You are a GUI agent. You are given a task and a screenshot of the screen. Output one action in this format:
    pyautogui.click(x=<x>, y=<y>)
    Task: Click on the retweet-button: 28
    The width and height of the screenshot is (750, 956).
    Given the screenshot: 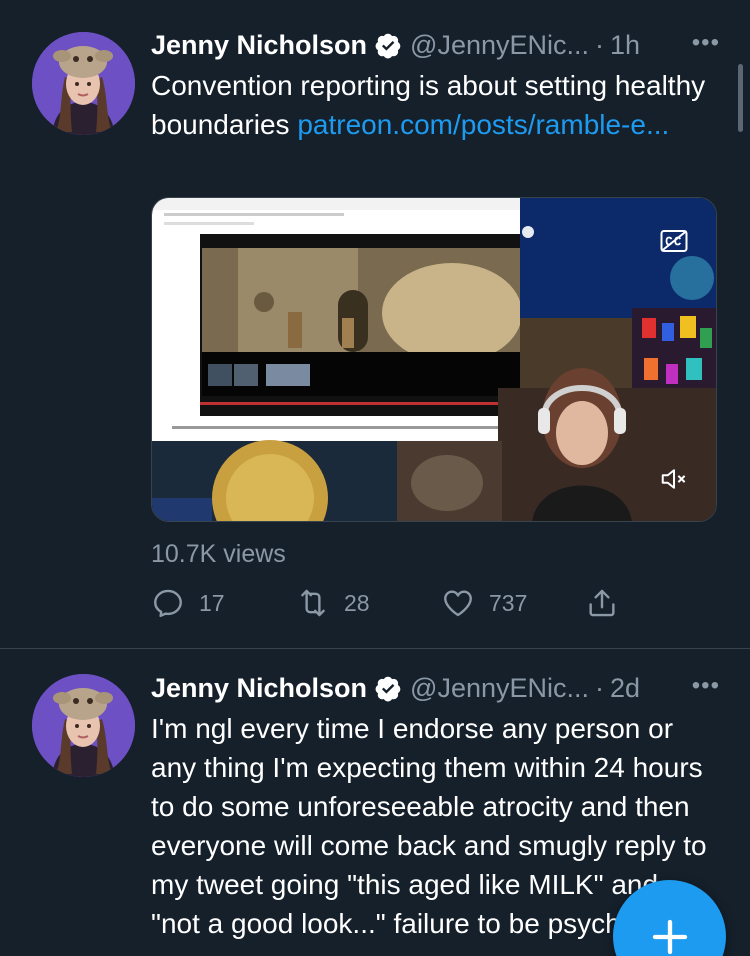 What is the action you would take?
    pyautogui.click(x=333, y=603)
    